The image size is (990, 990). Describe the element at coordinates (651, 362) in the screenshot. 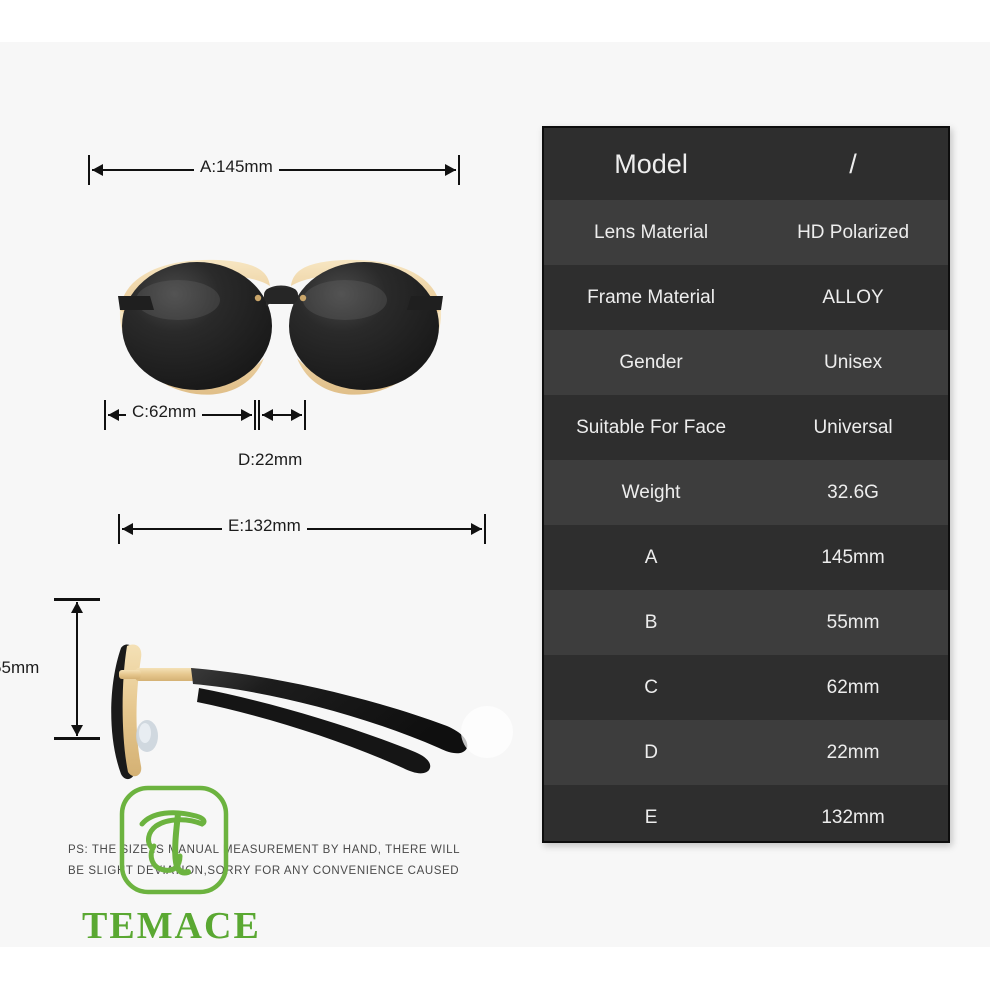

I see `spec-key: Gender` at that location.